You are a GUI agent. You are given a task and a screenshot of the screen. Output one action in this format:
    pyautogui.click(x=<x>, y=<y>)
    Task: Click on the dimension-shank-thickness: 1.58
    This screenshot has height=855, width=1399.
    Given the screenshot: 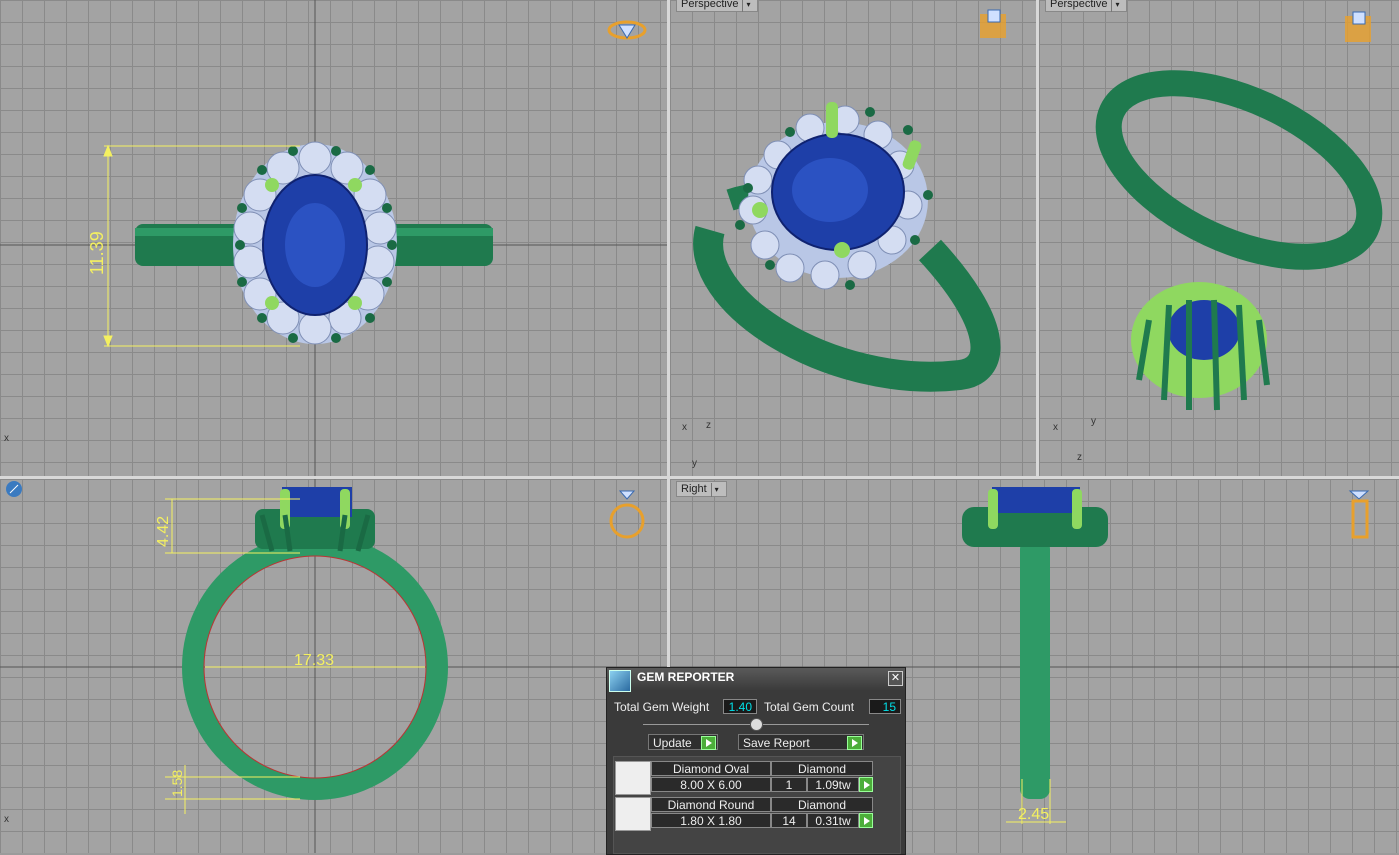 What is the action you would take?
    pyautogui.click(x=177, y=783)
    